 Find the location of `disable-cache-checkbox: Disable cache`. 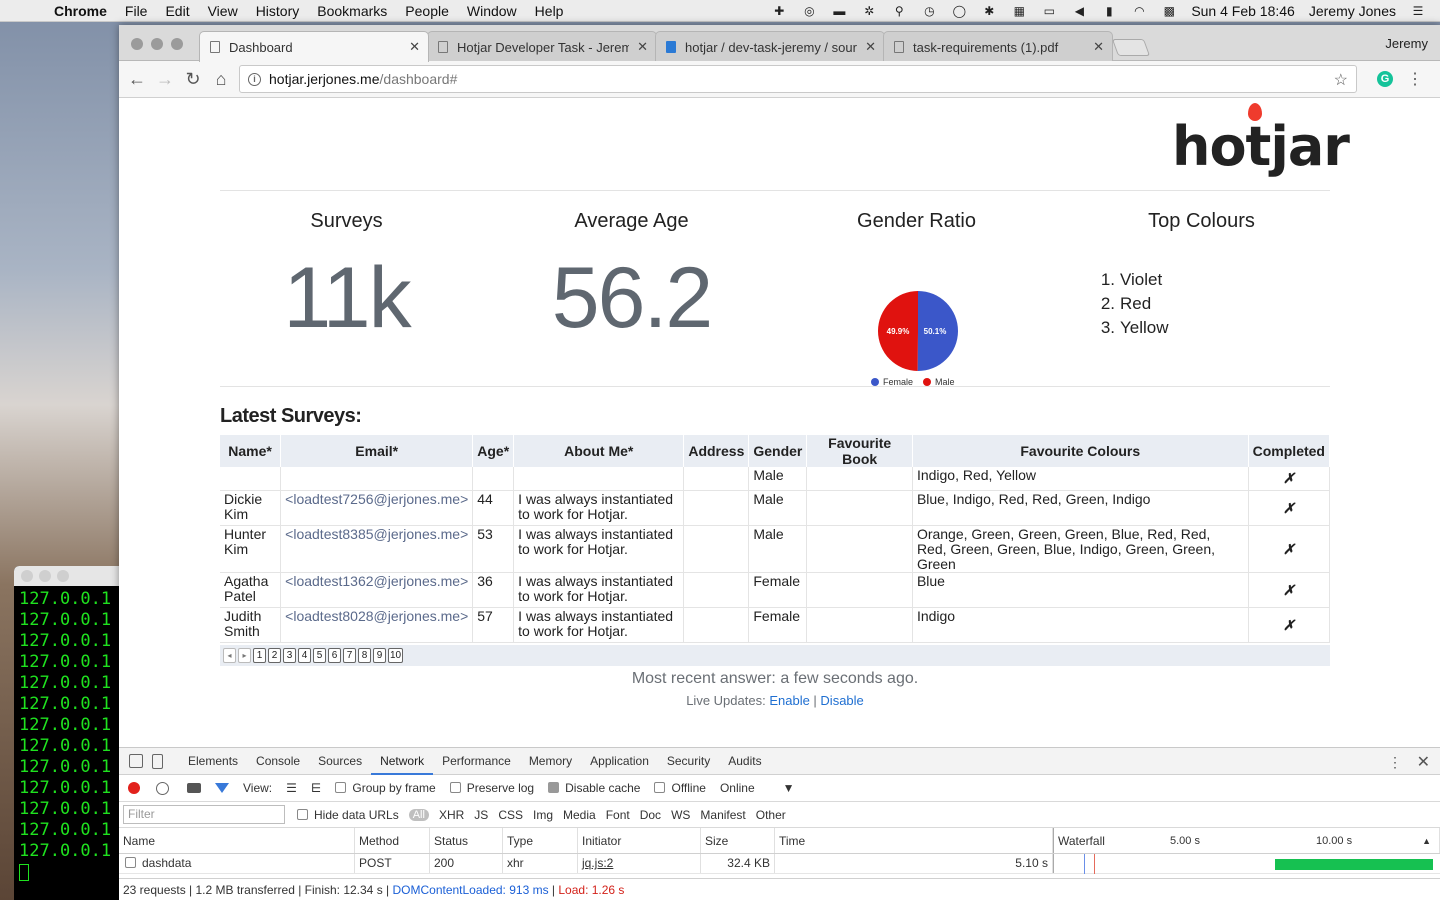

disable-cache-checkbox: Disable cache is located at coordinates (594, 788).